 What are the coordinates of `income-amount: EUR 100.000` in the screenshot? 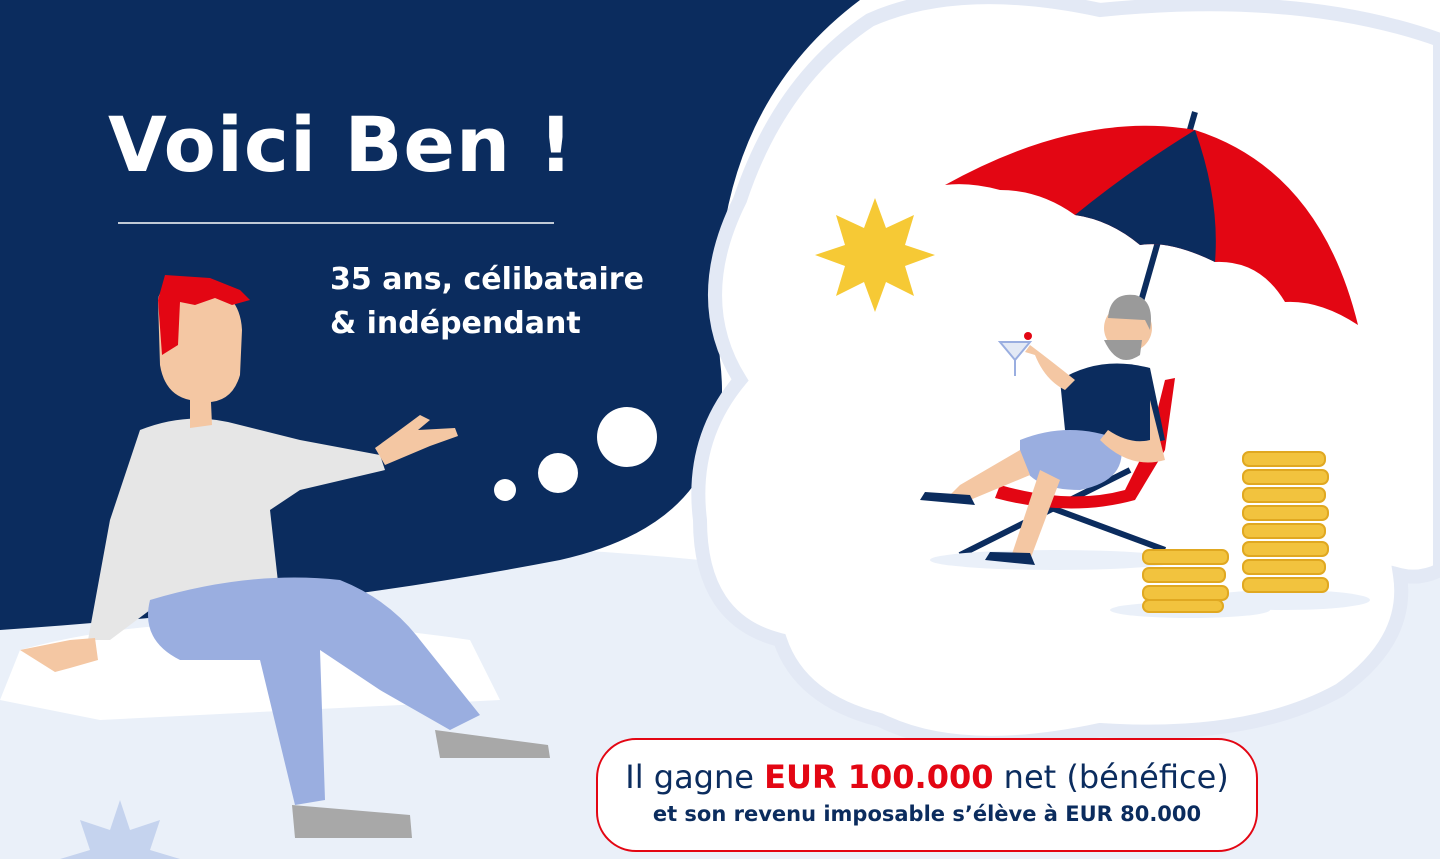 It's located at (879, 777).